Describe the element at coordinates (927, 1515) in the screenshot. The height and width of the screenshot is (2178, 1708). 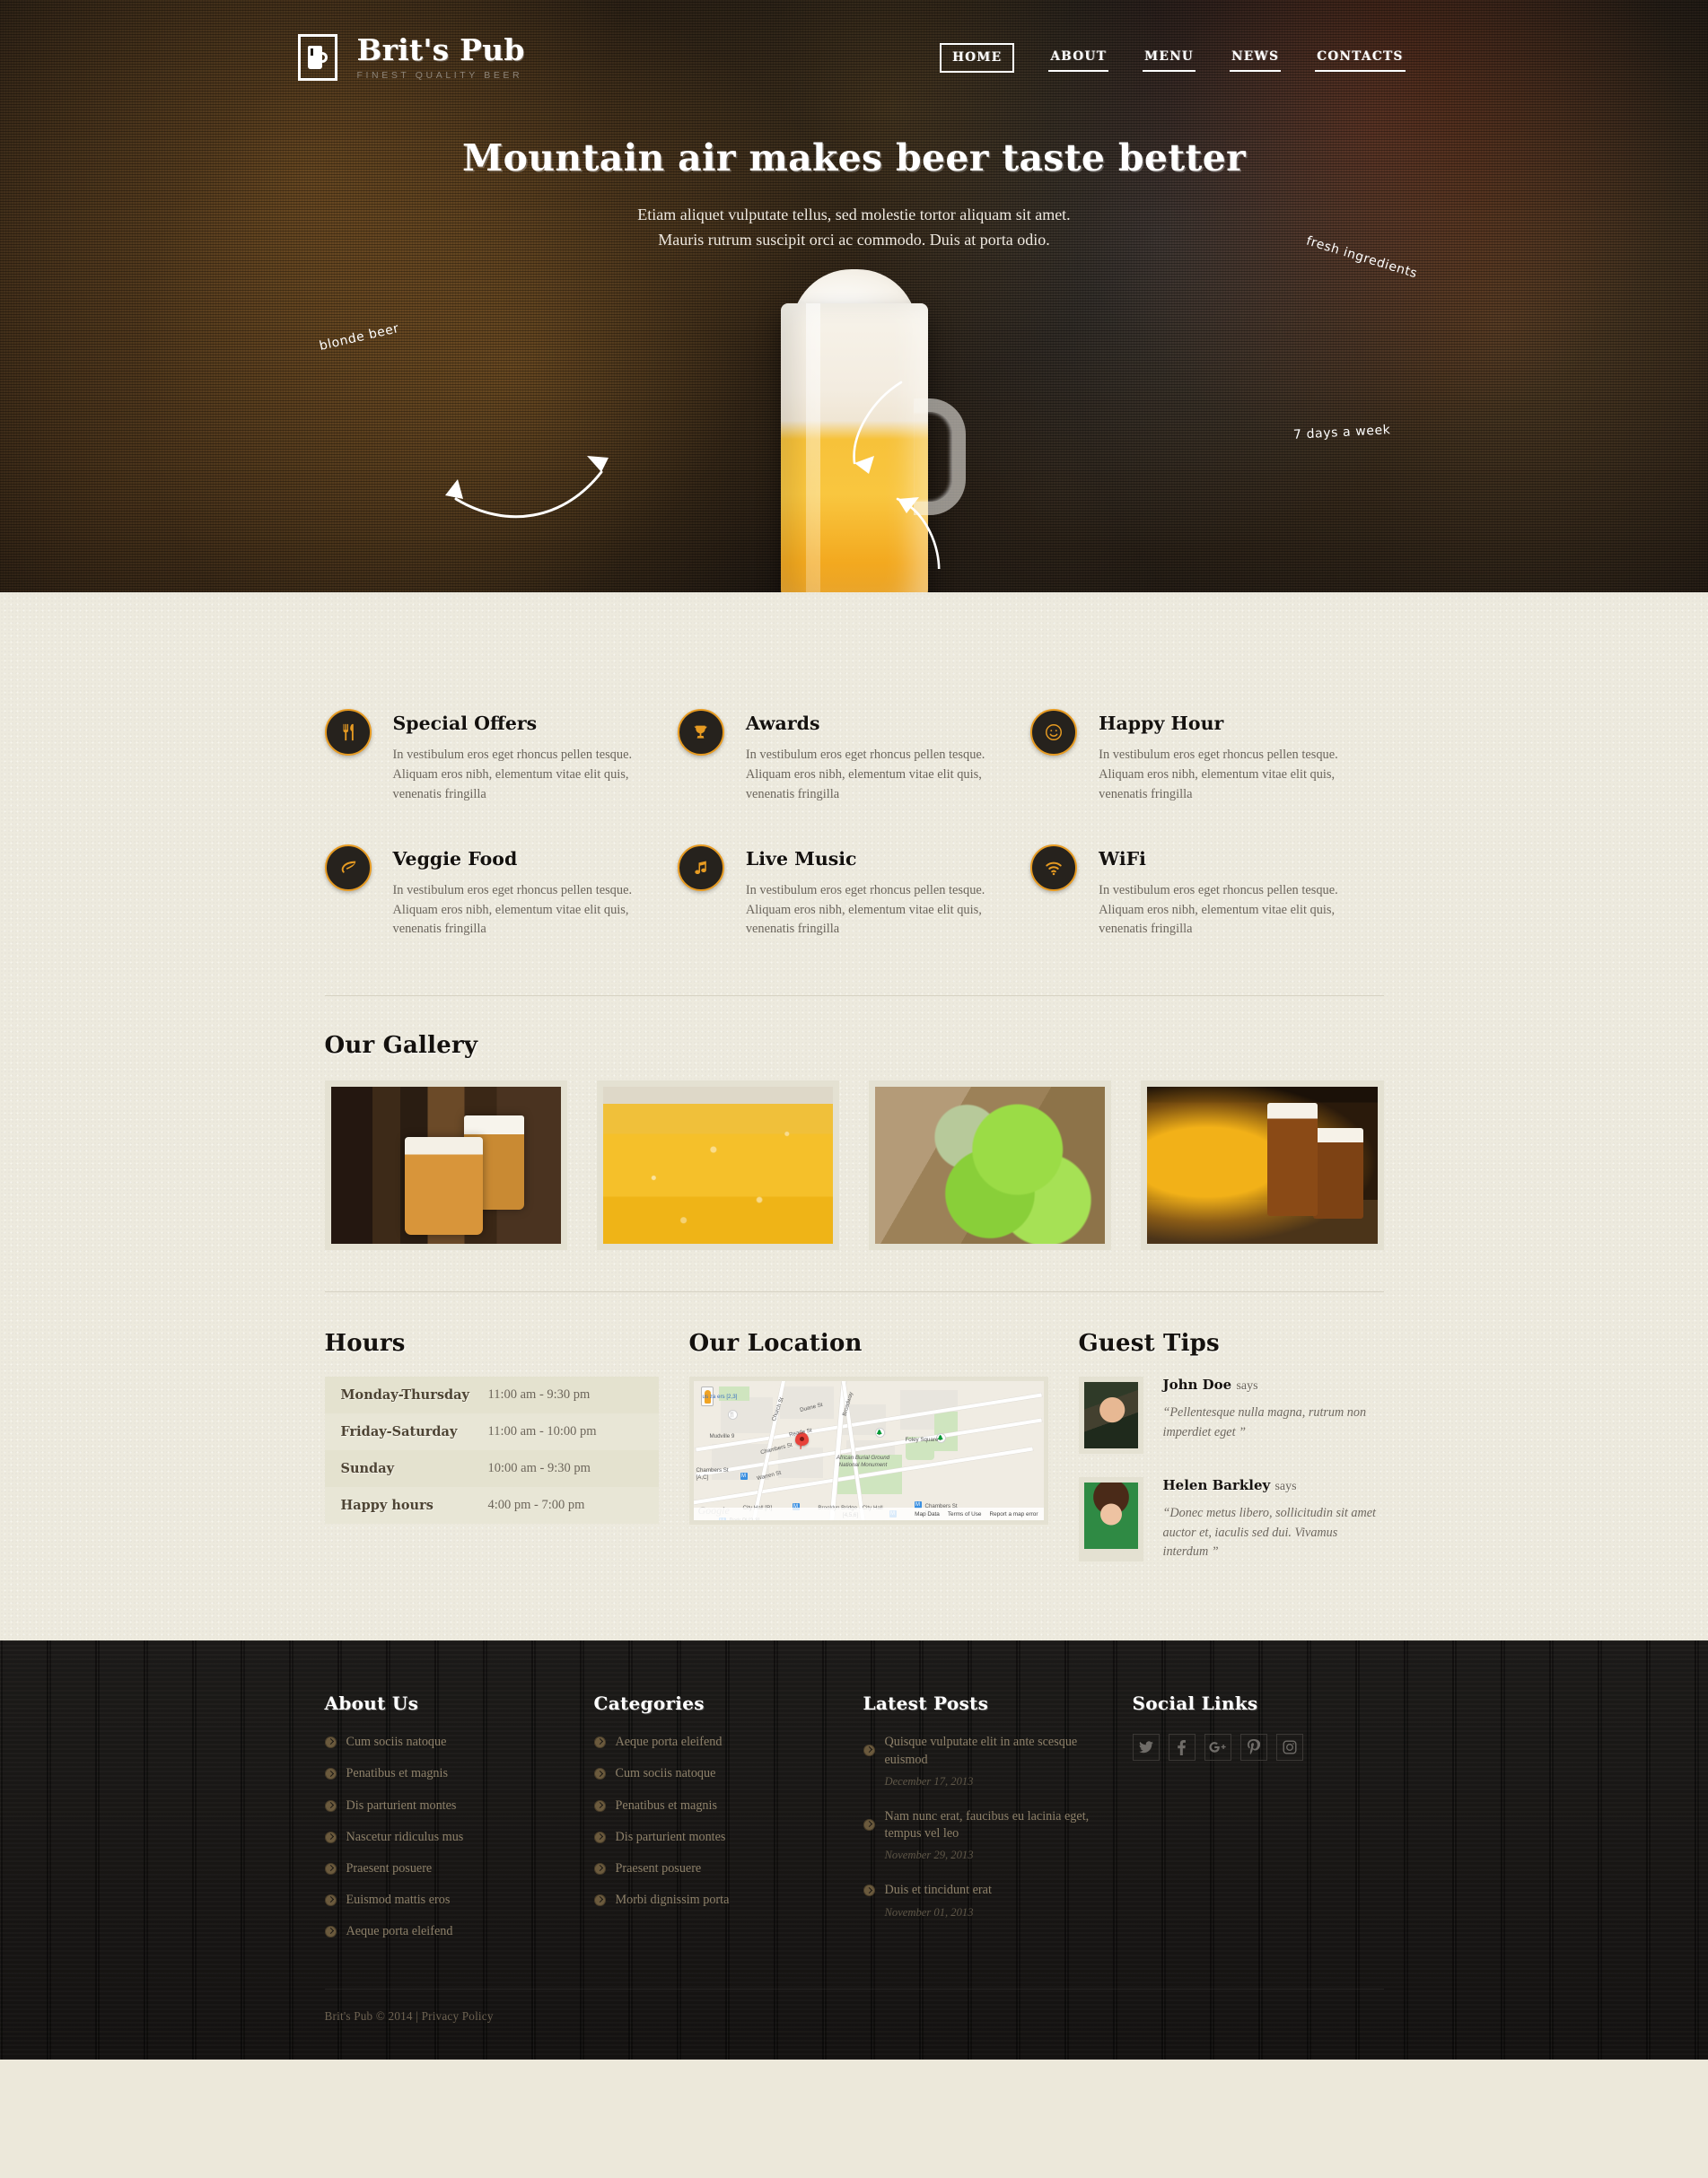
I see `map-data-link: Map Data` at that location.